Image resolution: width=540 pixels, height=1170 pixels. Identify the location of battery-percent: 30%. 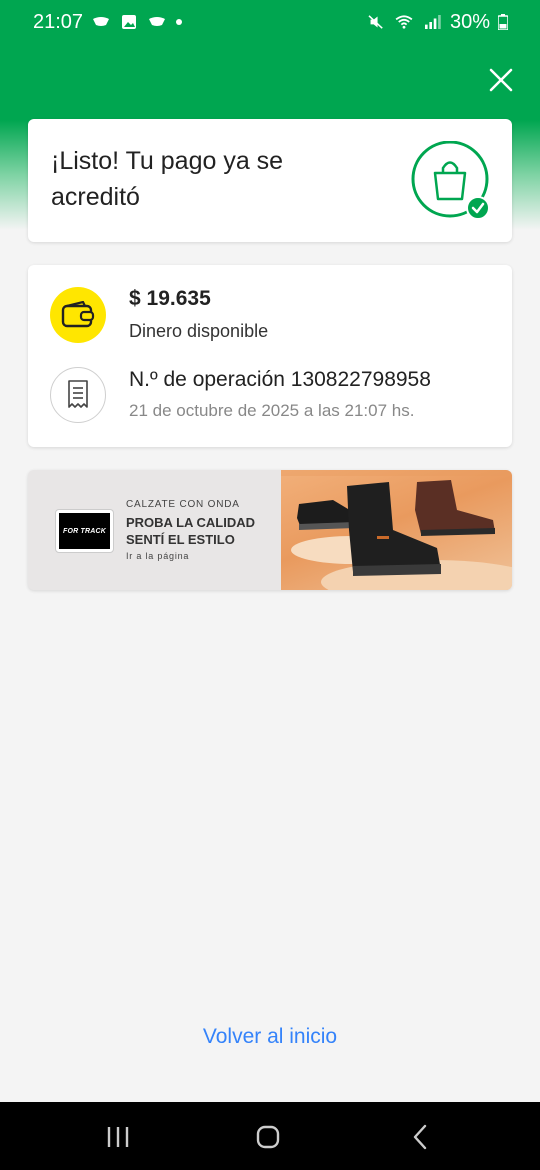
(469, 21).